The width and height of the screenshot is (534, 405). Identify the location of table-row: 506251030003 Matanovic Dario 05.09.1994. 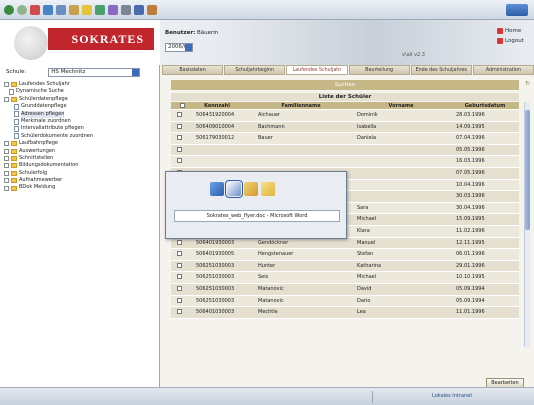
(345, 301).